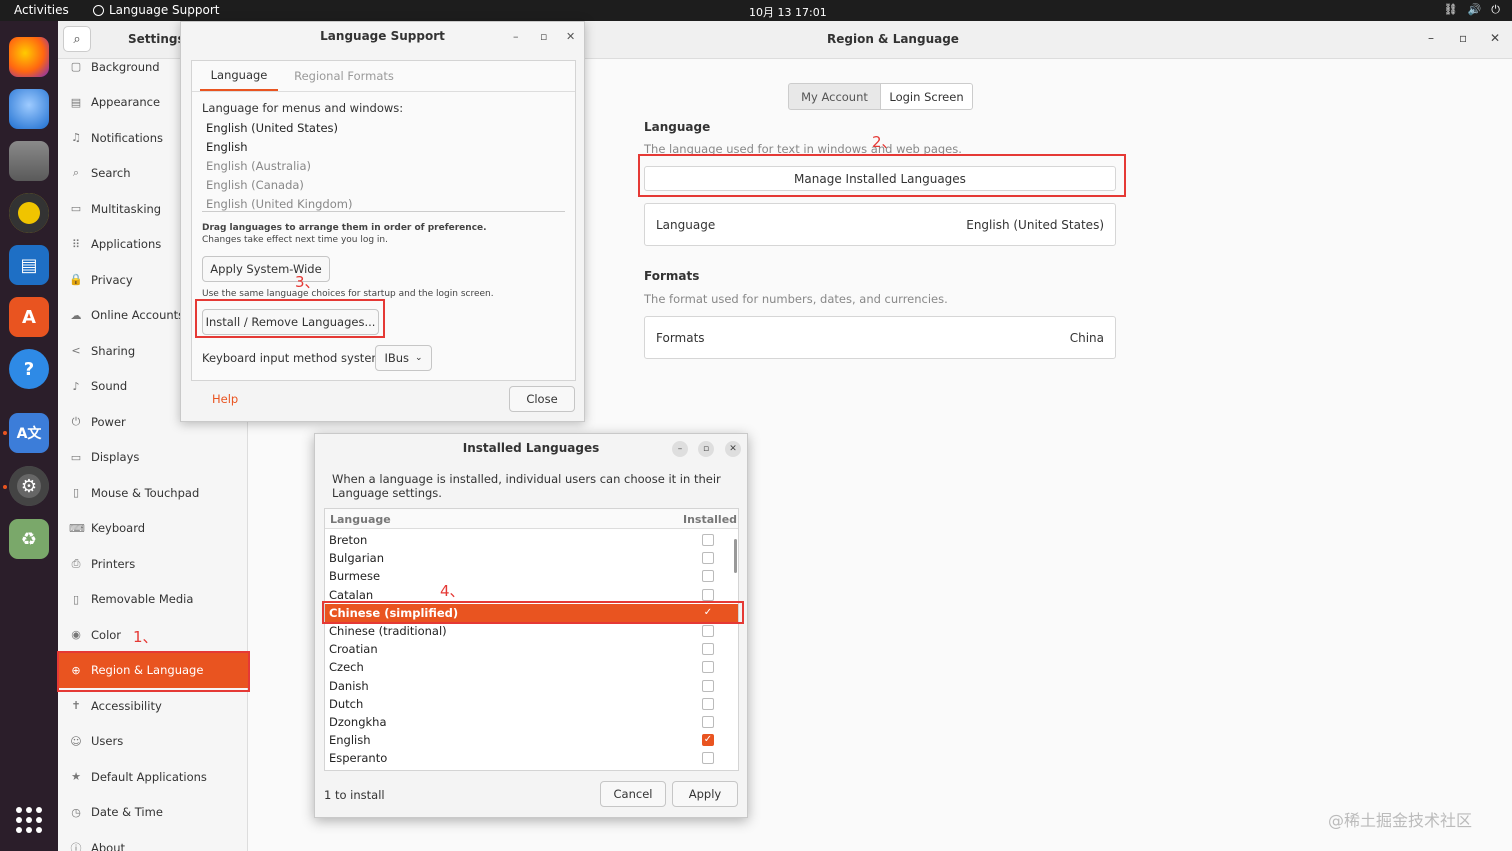 This screenshot has height=851, width=1512. I want to click on table-row: Dzongkha, so click(531, 722).